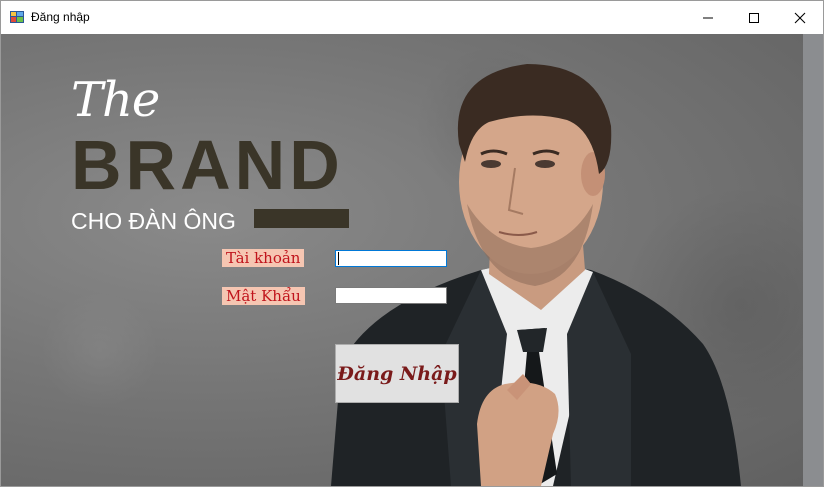 This screenshot has width=824, height=487. What do you see at coordinates (412, 17) in the screenshot?
I see `title-bar: Đăng nhập` at bounding box center [412, 17].